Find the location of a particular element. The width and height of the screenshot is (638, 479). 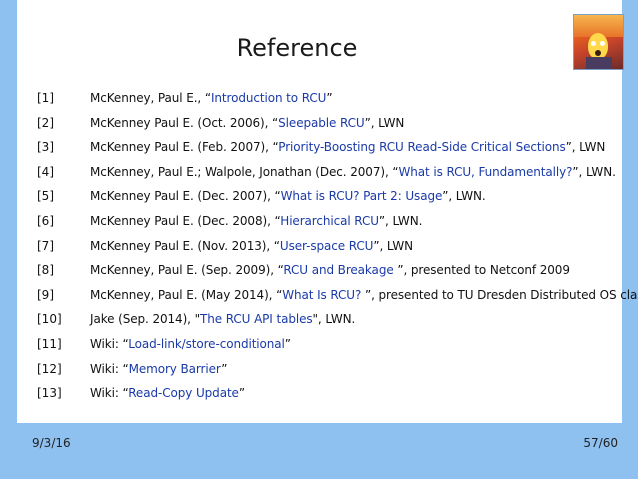

reference-text: Wiki: “Load-link/store-conditional” is located at coordinates (190, 344).